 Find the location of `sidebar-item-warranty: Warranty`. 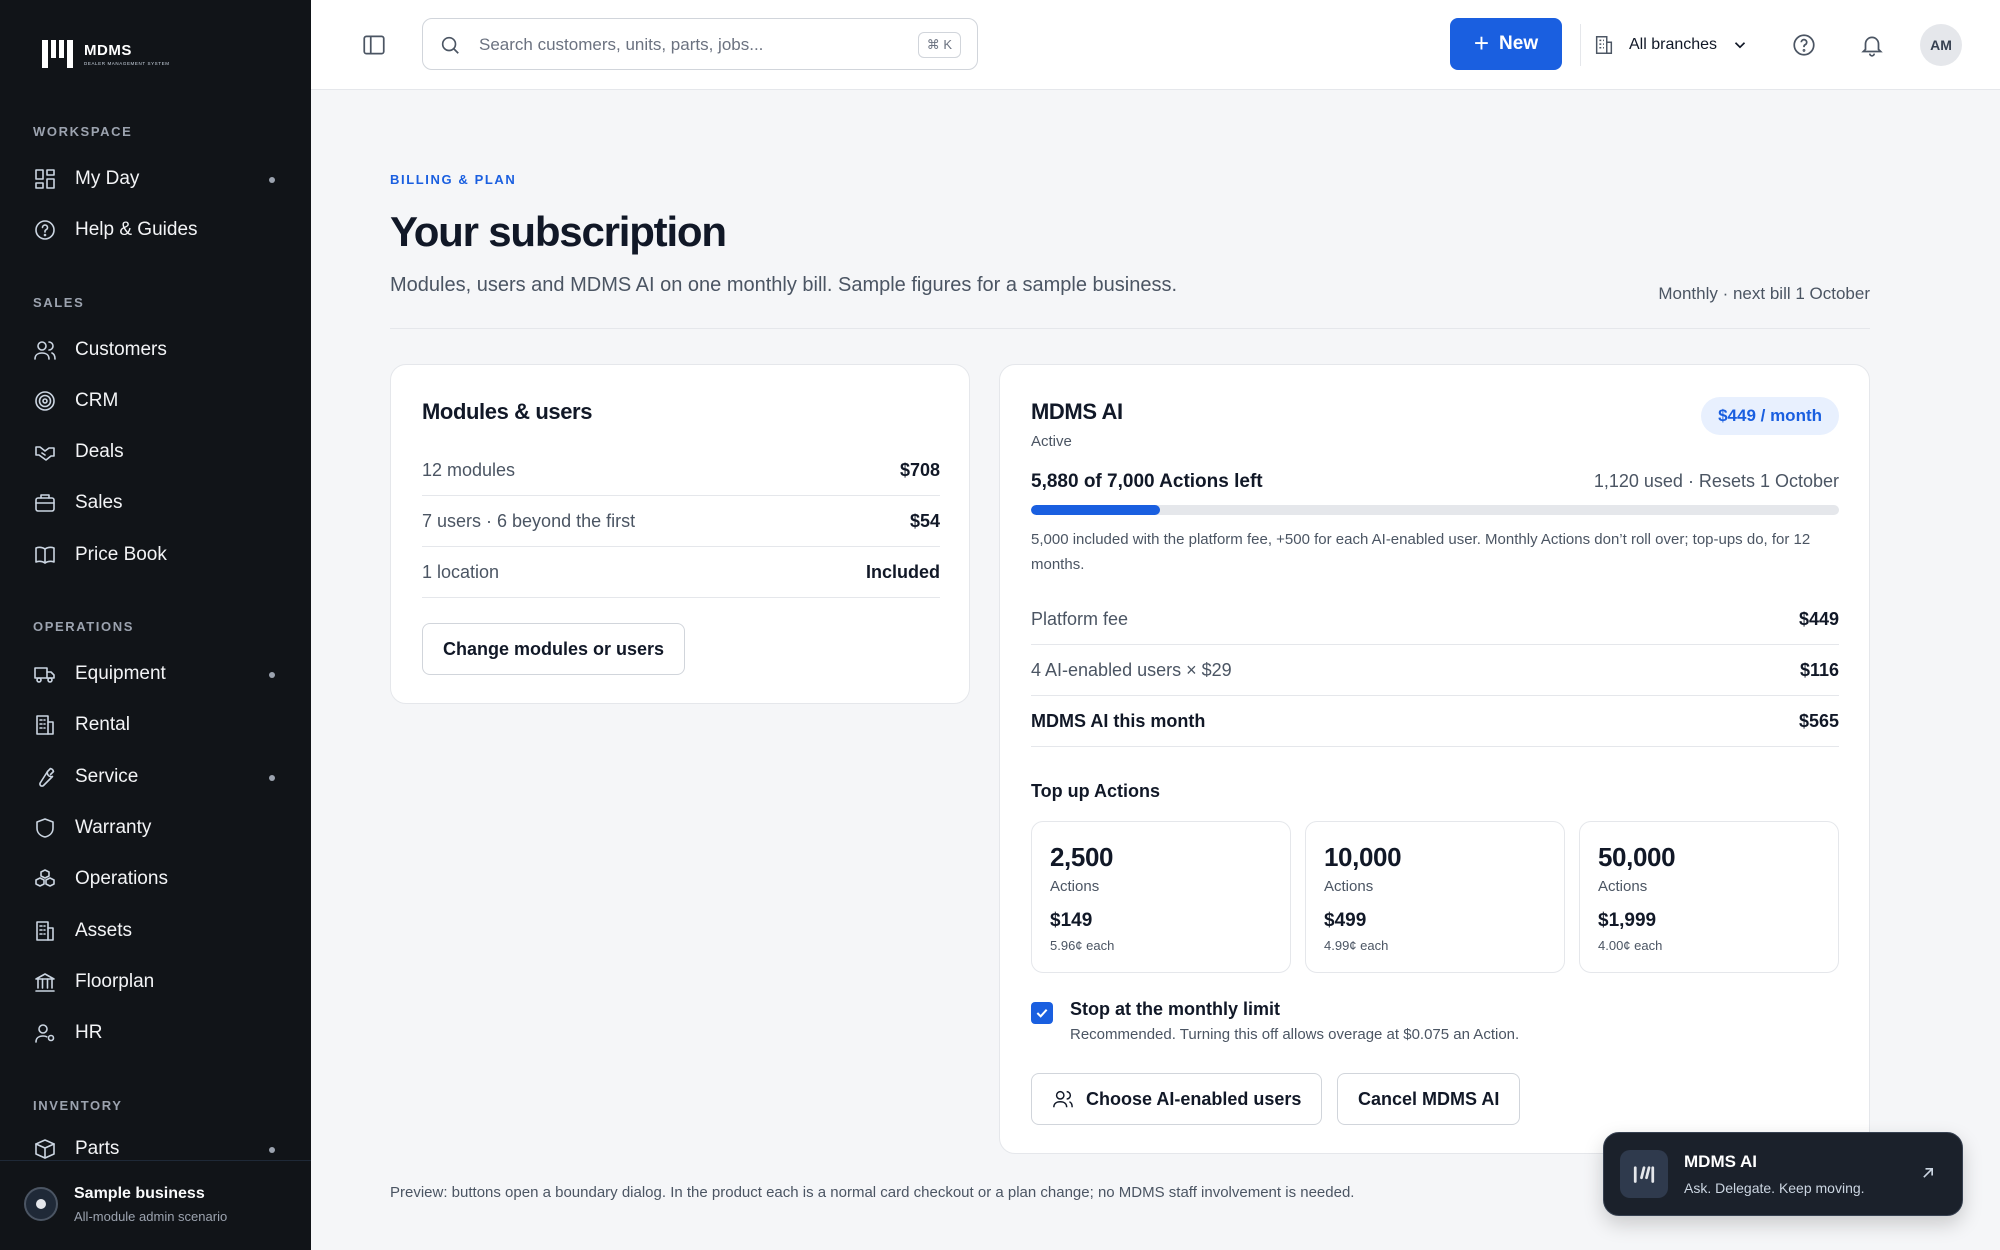

sidebar-item-warranty: Warranty is located at coordinates (158, 828).